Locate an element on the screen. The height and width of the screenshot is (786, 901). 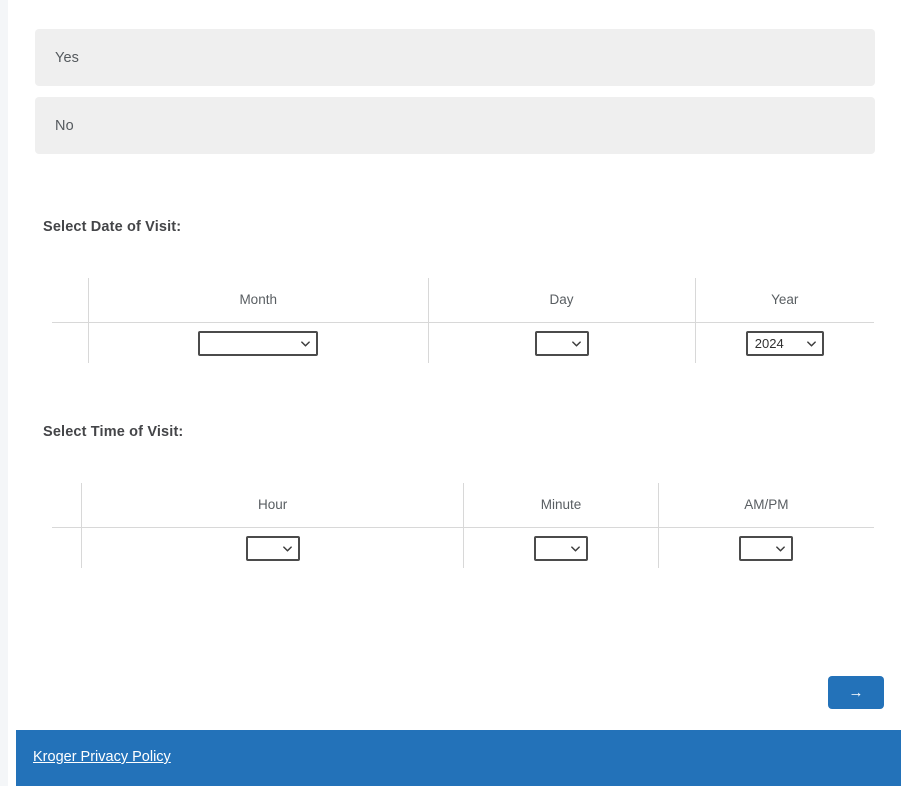
time-table-header-row: Hour Minute AM/PM is located at coordinates (463, 505).